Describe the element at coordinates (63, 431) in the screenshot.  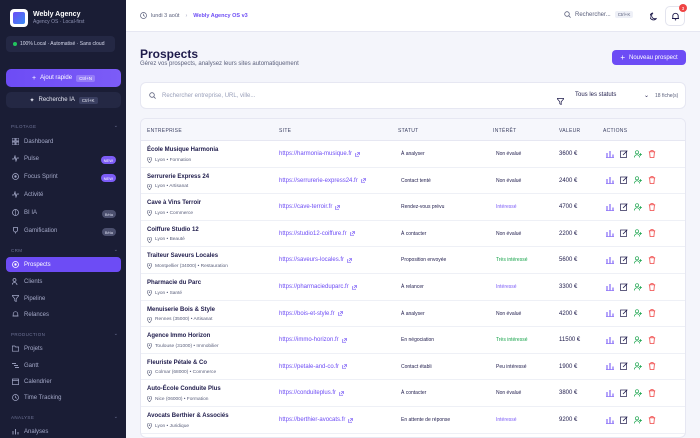
I see `sidebar-item-analyses: Analyses` at that location.